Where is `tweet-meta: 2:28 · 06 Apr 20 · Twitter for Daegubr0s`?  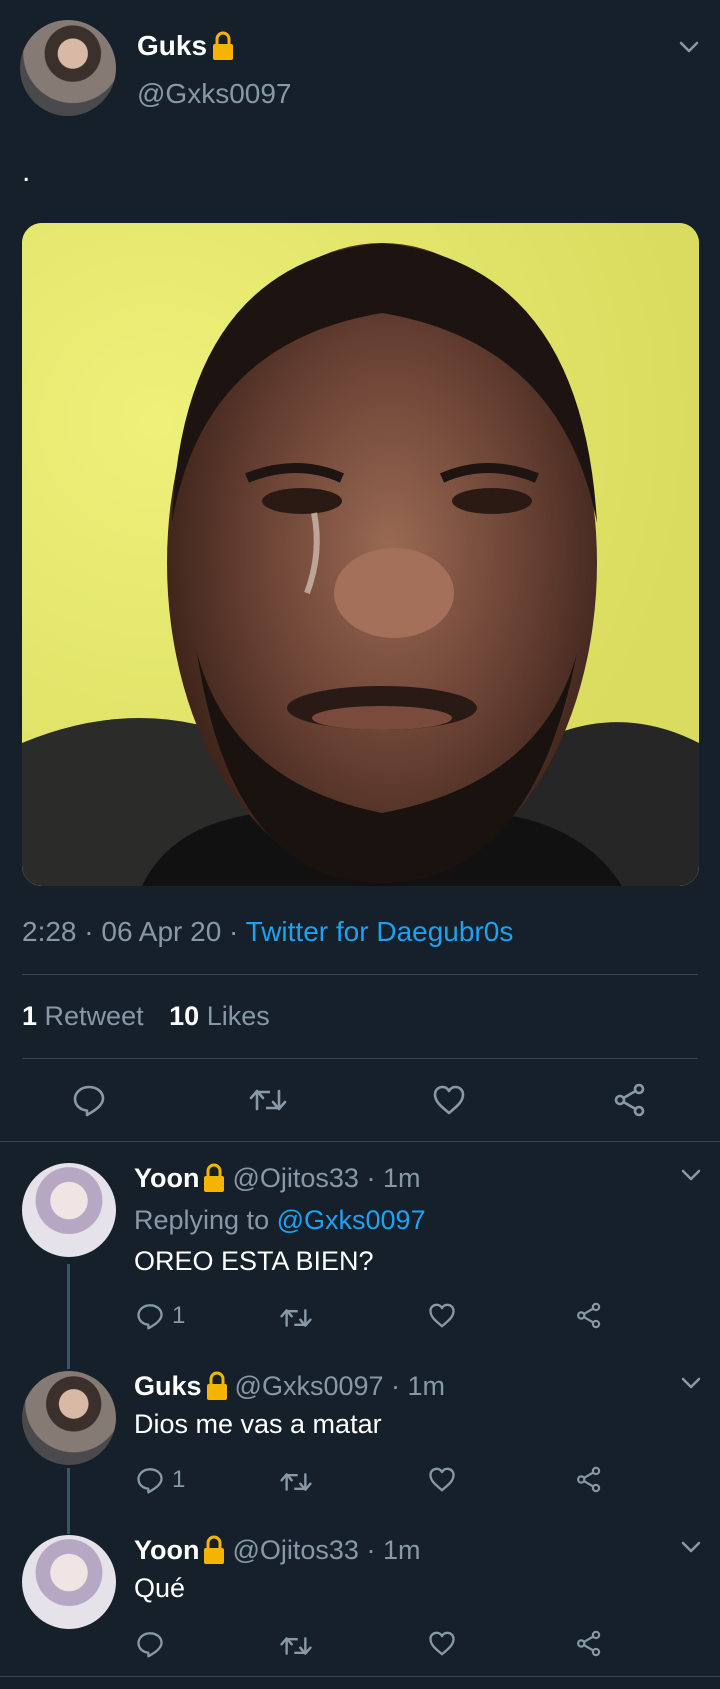
tweet-meta: 2:28 · 06 Apr 20 · Twitter for Daegubr0s is located at coordinates (267, 932).